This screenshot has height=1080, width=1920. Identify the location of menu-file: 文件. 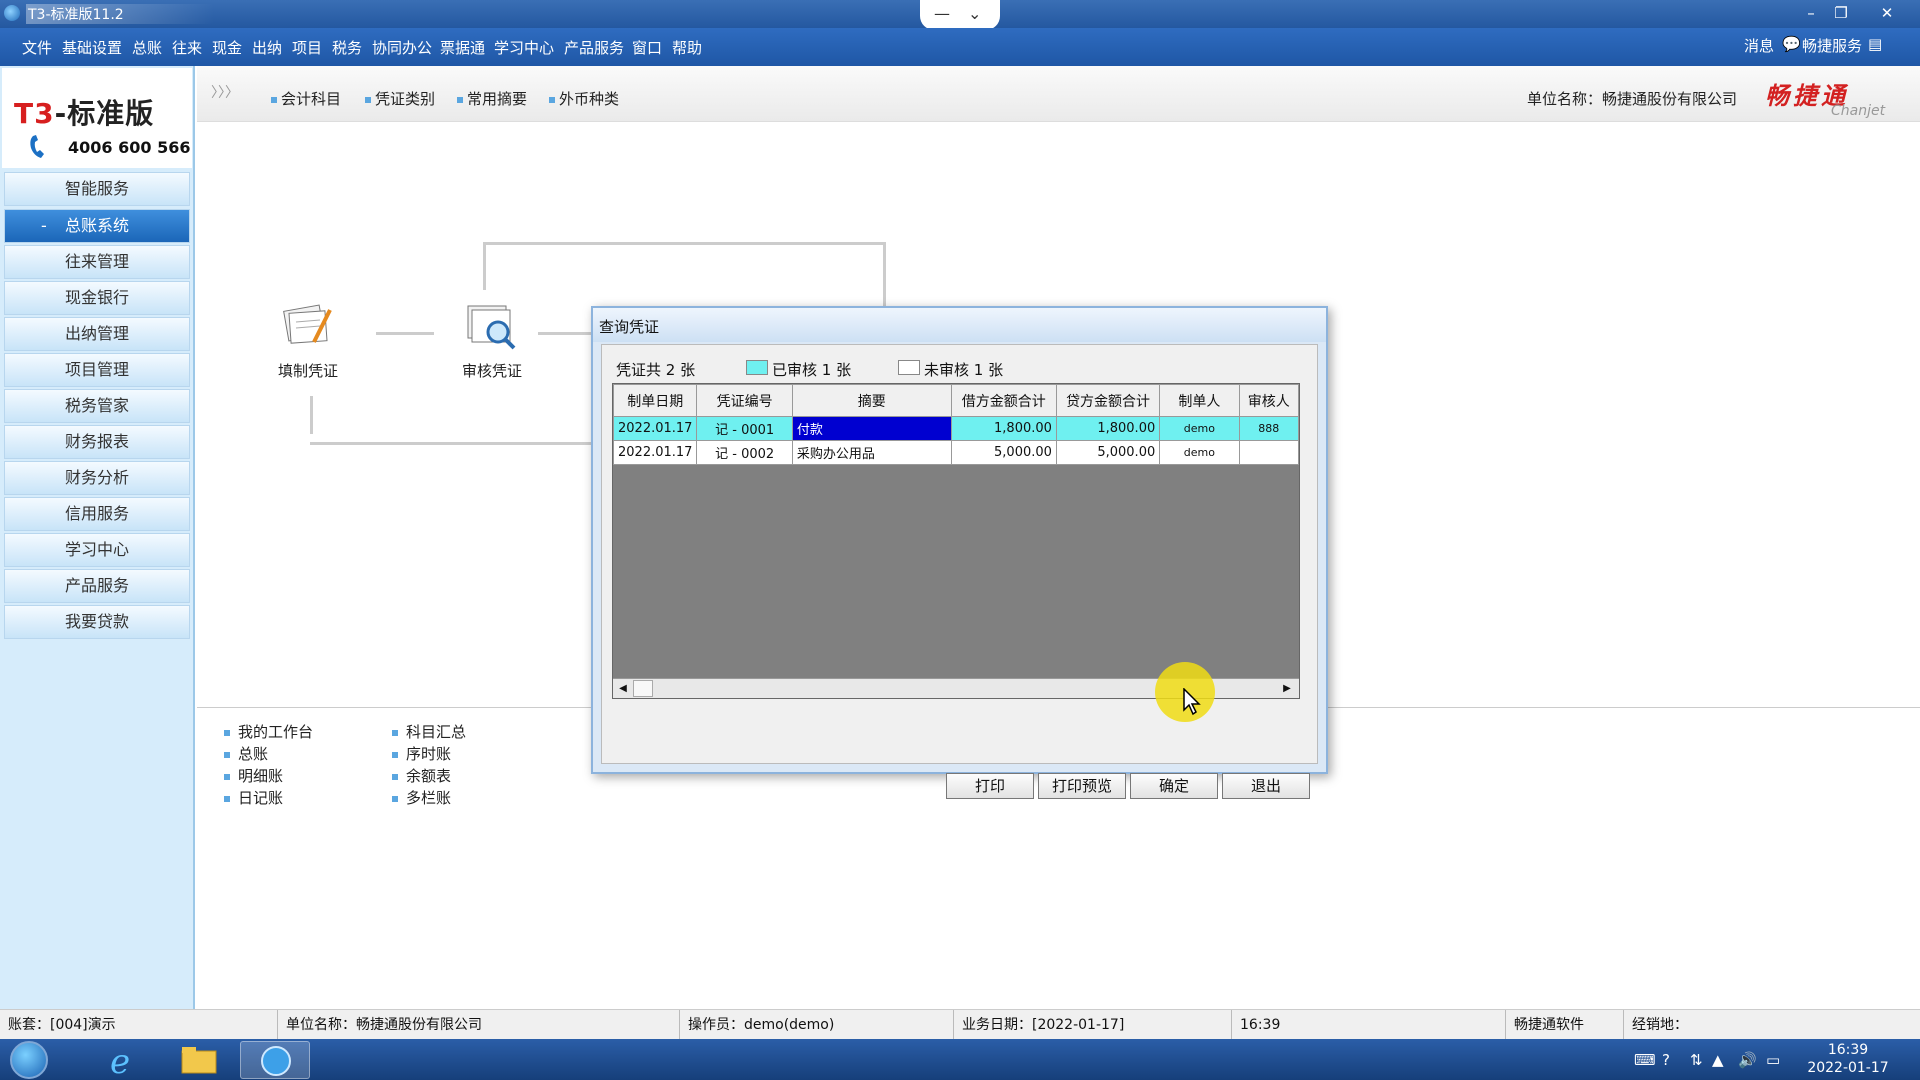
(37, 47).